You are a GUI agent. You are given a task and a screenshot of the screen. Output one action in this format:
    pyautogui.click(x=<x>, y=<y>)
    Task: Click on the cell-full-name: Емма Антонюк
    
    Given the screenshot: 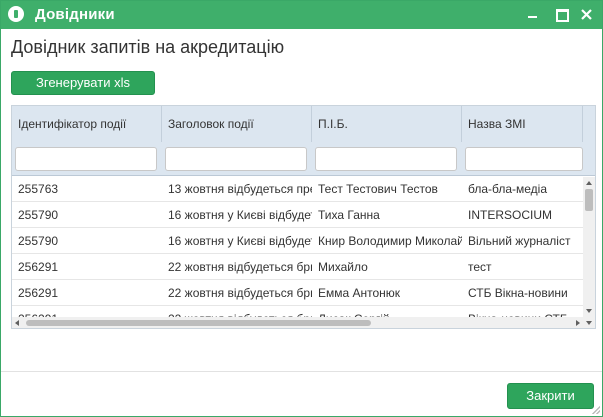 What is the action you would take?
    pyautogui.click(x=359, y=293)
    